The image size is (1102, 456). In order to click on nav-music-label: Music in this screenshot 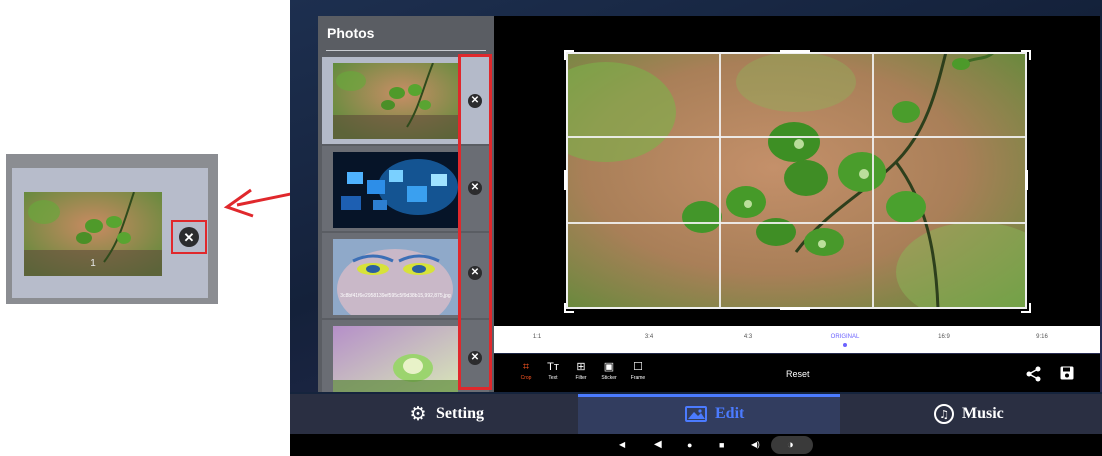, I will do `click(983, 413)`.